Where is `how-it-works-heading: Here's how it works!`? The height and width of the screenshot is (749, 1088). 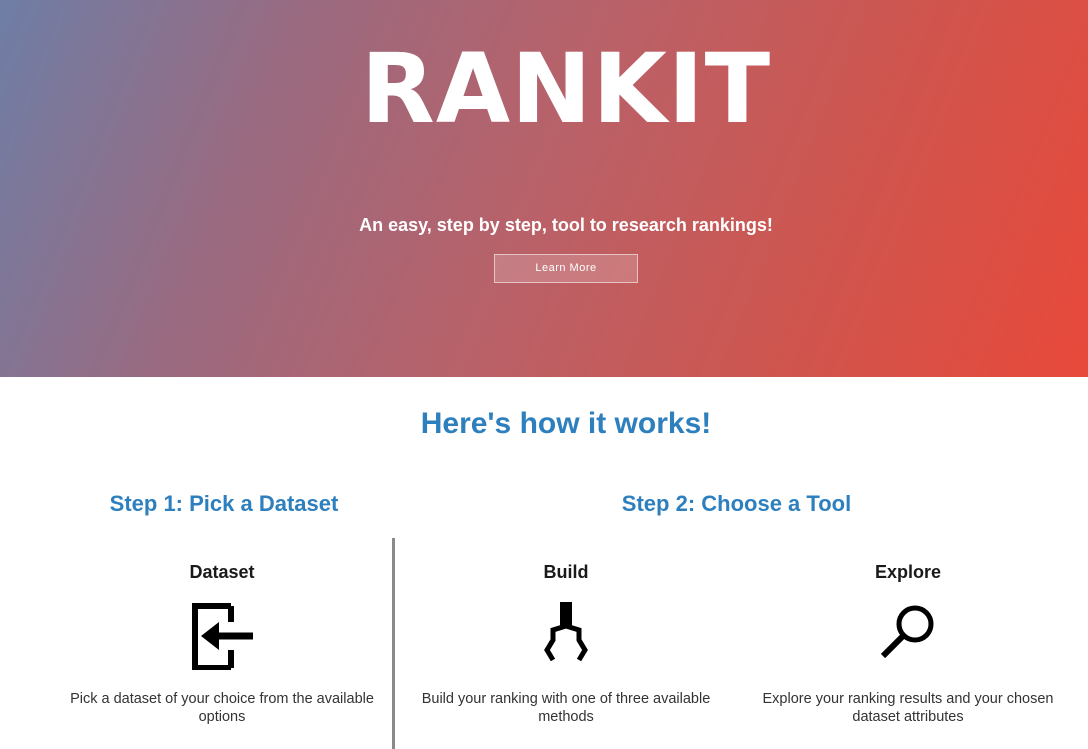 how-it-works-heading: Here's how it works! is located at coordinates (566, 423).